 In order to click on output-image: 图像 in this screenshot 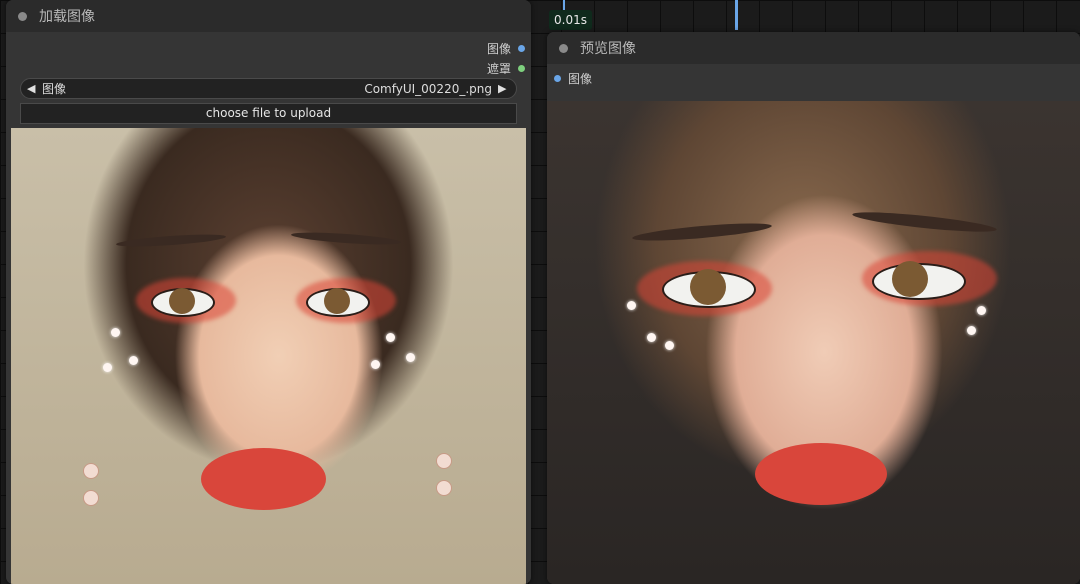, I will do `click(506, 48)`.